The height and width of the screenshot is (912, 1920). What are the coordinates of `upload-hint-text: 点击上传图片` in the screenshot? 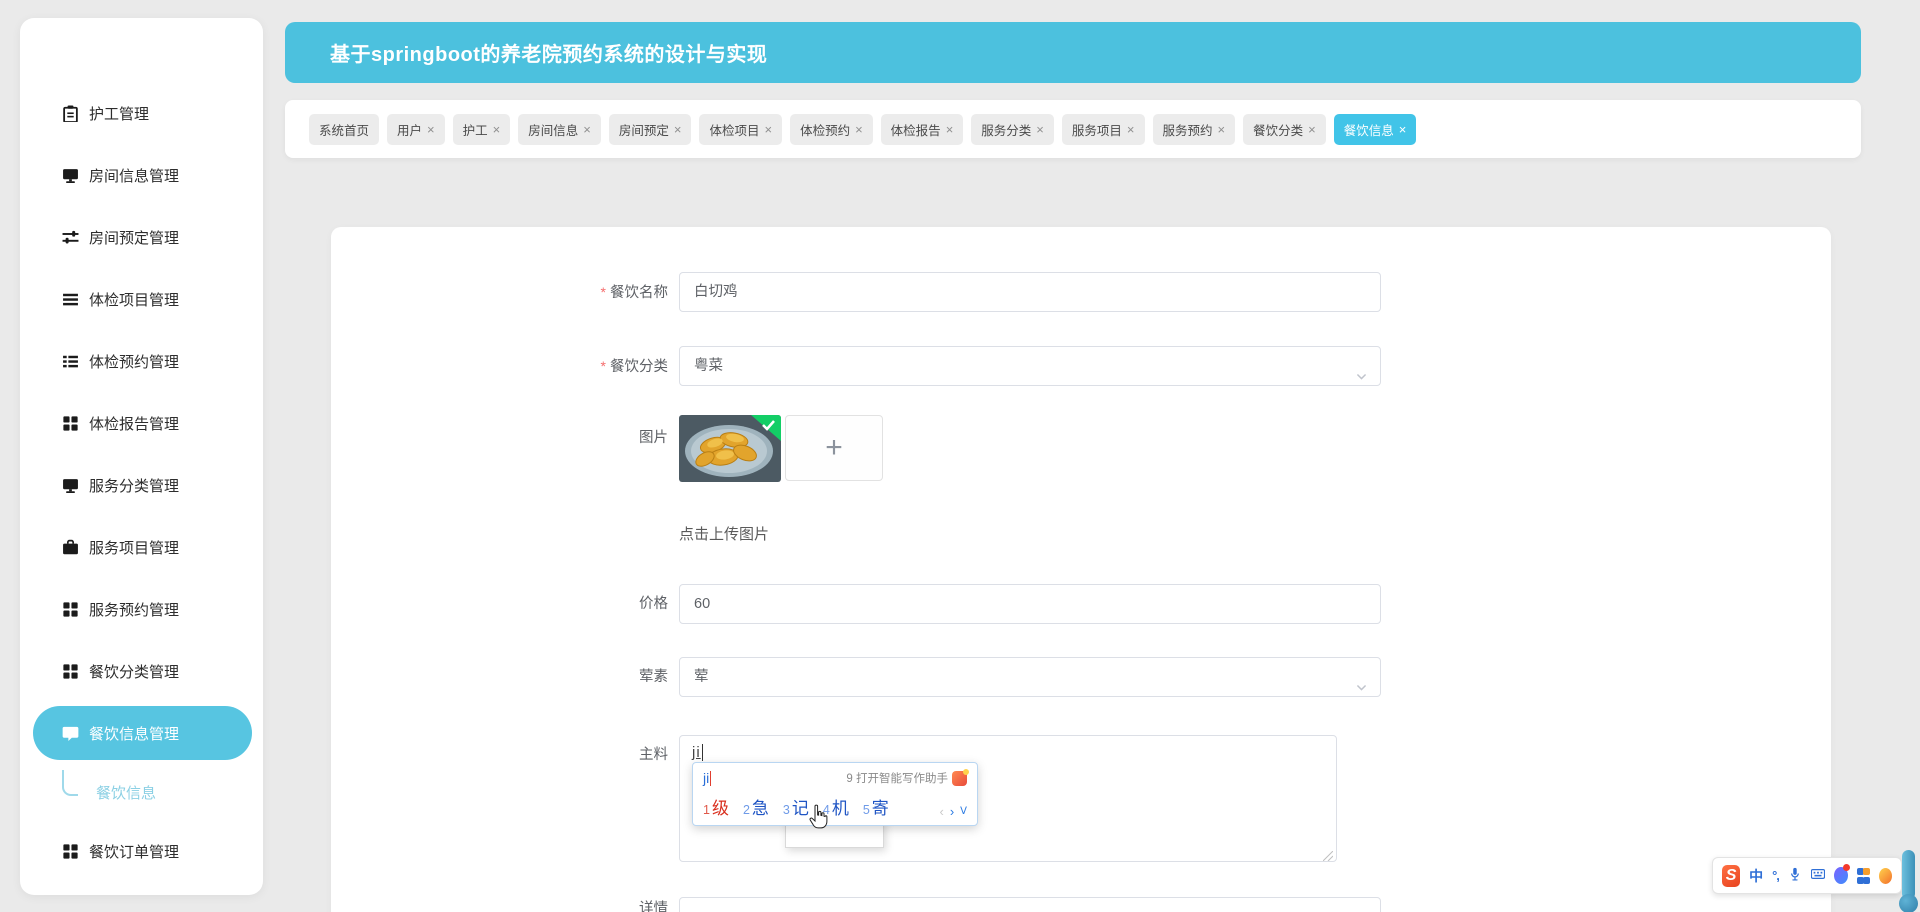 It's located at (724, 534).